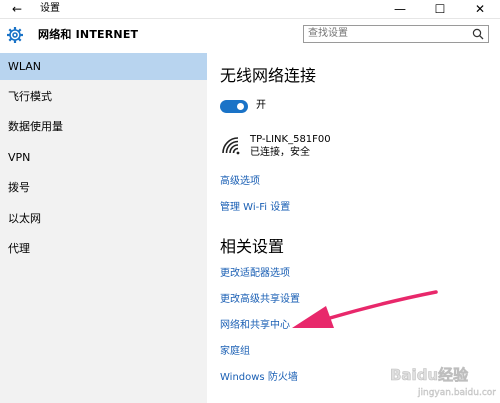 The image size is (500, 403). I want to click on search-icon, so click(478, 34).